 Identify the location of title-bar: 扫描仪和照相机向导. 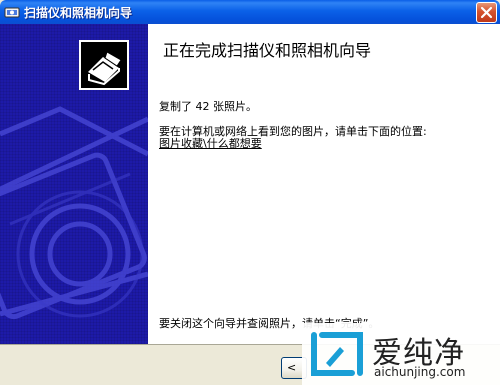
(250, 12).